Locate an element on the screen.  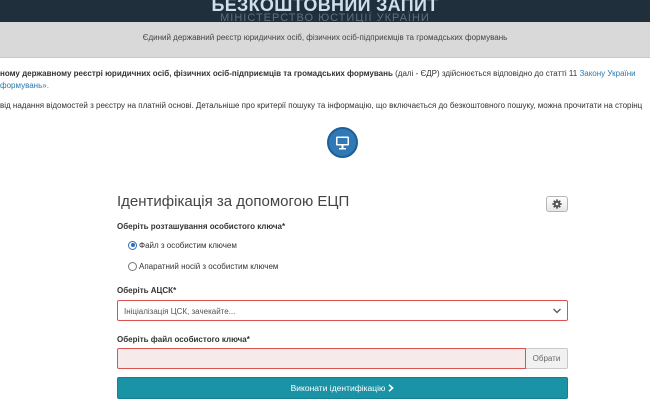
key-location-label: Оберіть розташування особистого ключа* is located at coordinates (201, 226).